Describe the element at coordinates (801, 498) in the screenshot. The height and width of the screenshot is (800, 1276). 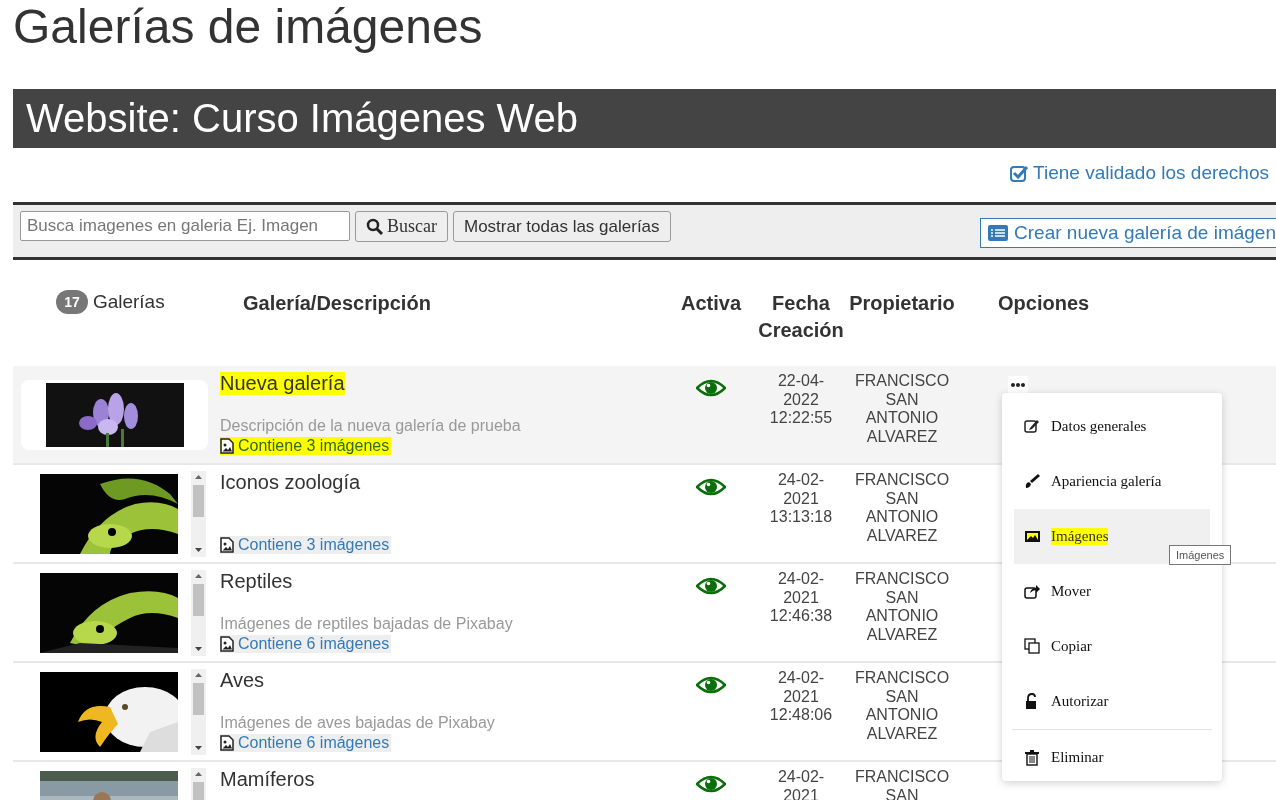
I see `creation-date: 24-02- 2021 13:13:18` at that location.